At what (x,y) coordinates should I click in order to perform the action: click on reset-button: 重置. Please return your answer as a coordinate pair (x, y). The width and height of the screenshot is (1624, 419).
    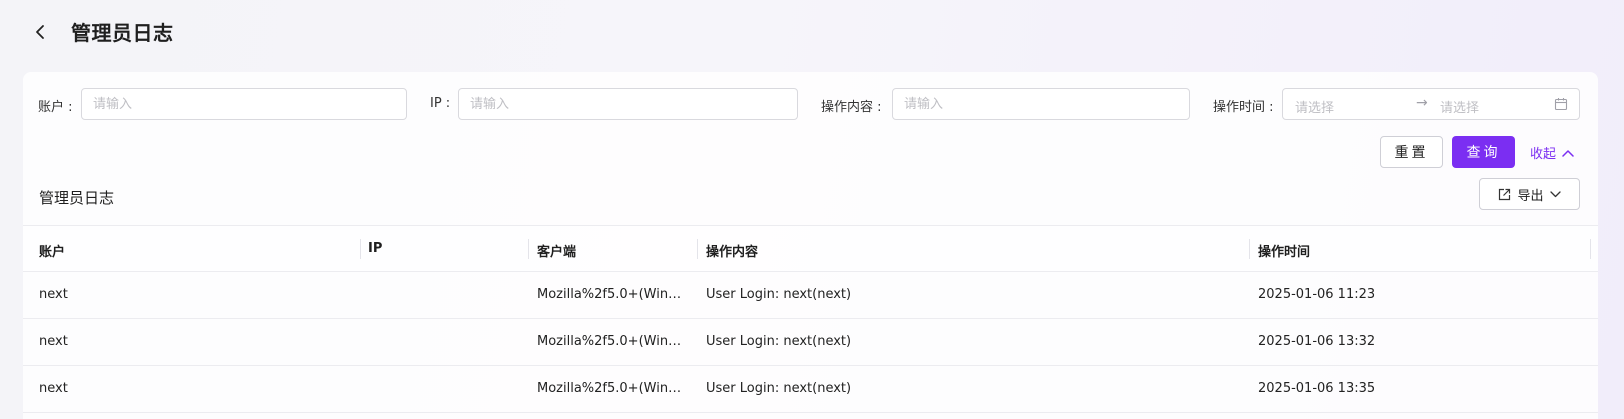
    Looking at the image, I should click on (1411, 152).